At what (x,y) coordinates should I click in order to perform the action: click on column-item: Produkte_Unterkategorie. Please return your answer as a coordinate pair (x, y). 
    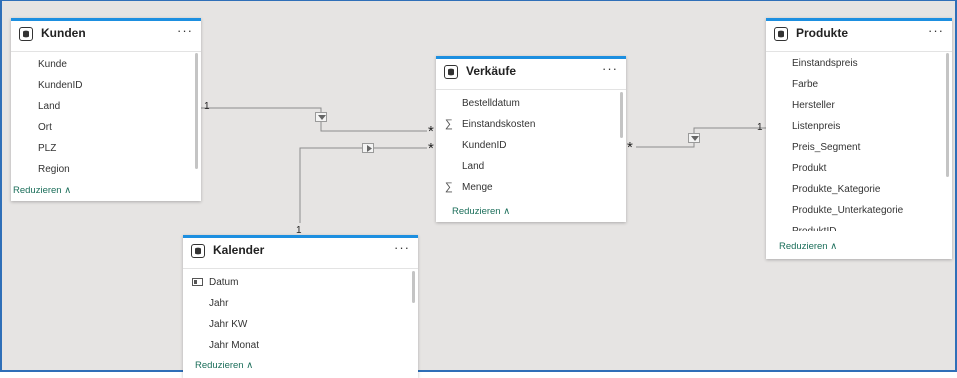
    Looking at the image, I should click on (859, 210).